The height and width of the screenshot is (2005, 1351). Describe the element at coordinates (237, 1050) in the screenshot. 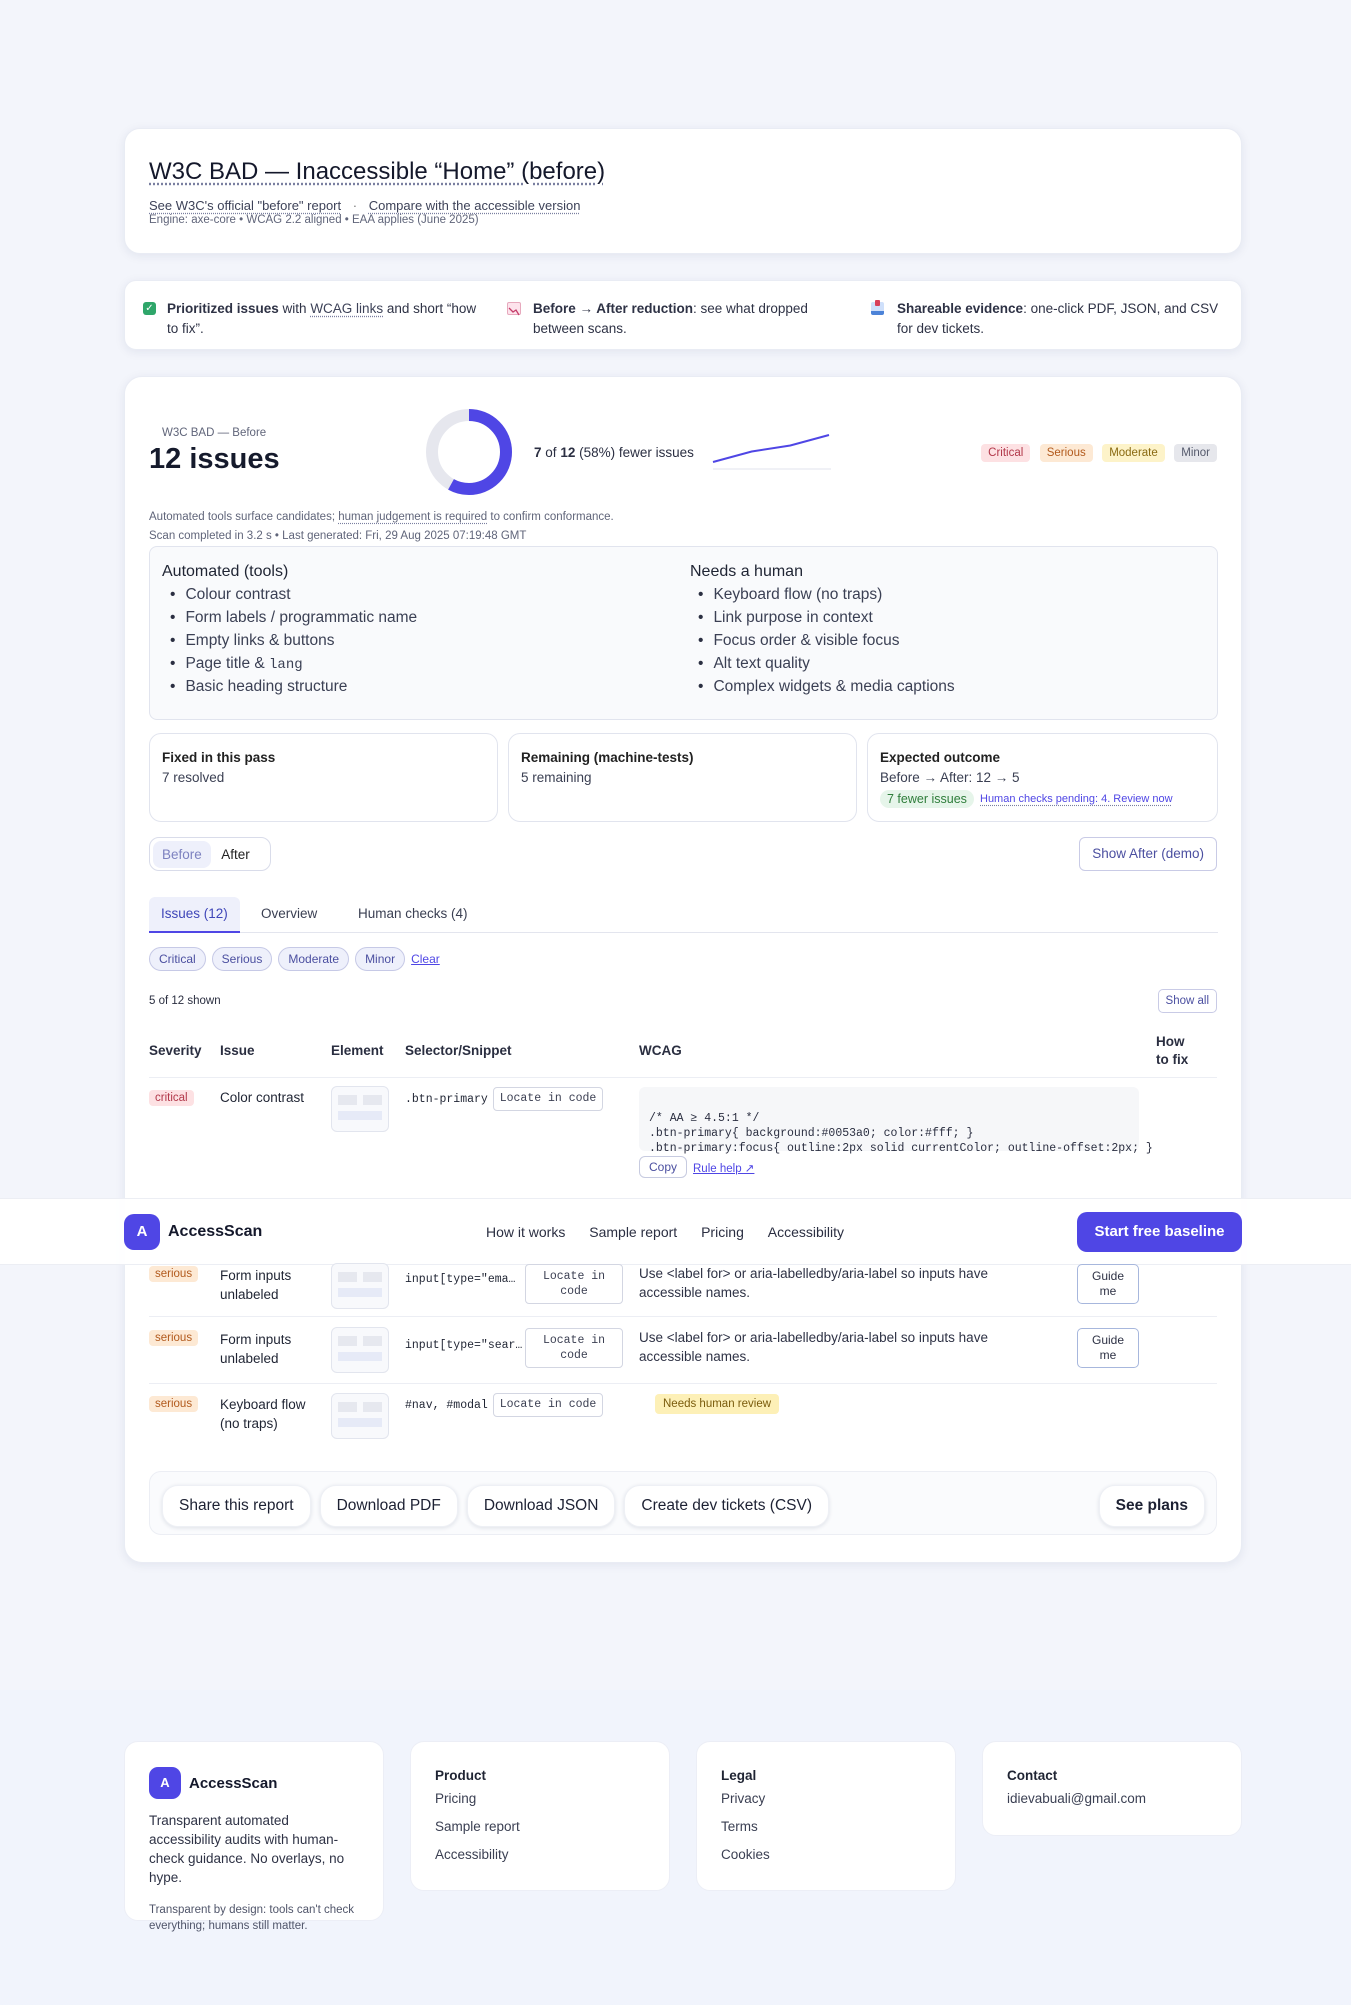

I see `col-issue: Issue` at that location.